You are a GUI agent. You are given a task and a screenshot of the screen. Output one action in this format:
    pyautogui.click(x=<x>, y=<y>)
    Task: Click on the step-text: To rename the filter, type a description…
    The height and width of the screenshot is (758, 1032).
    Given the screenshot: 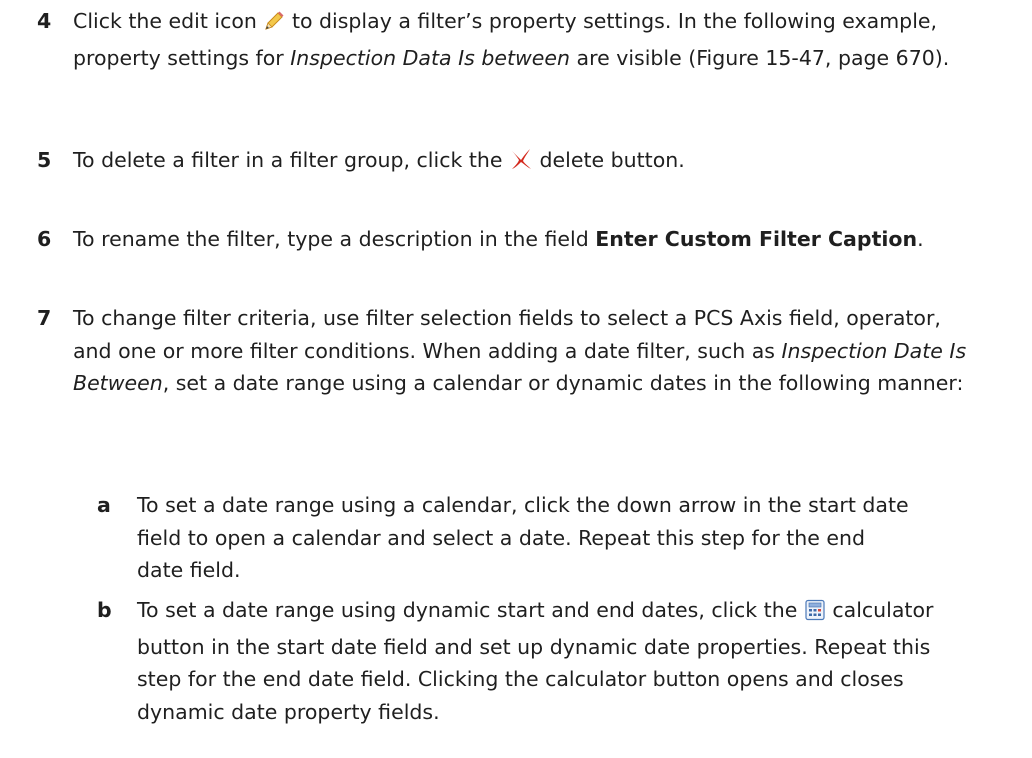 What is the action you would take?
    pyautogui.click(x=498, y=239)
    